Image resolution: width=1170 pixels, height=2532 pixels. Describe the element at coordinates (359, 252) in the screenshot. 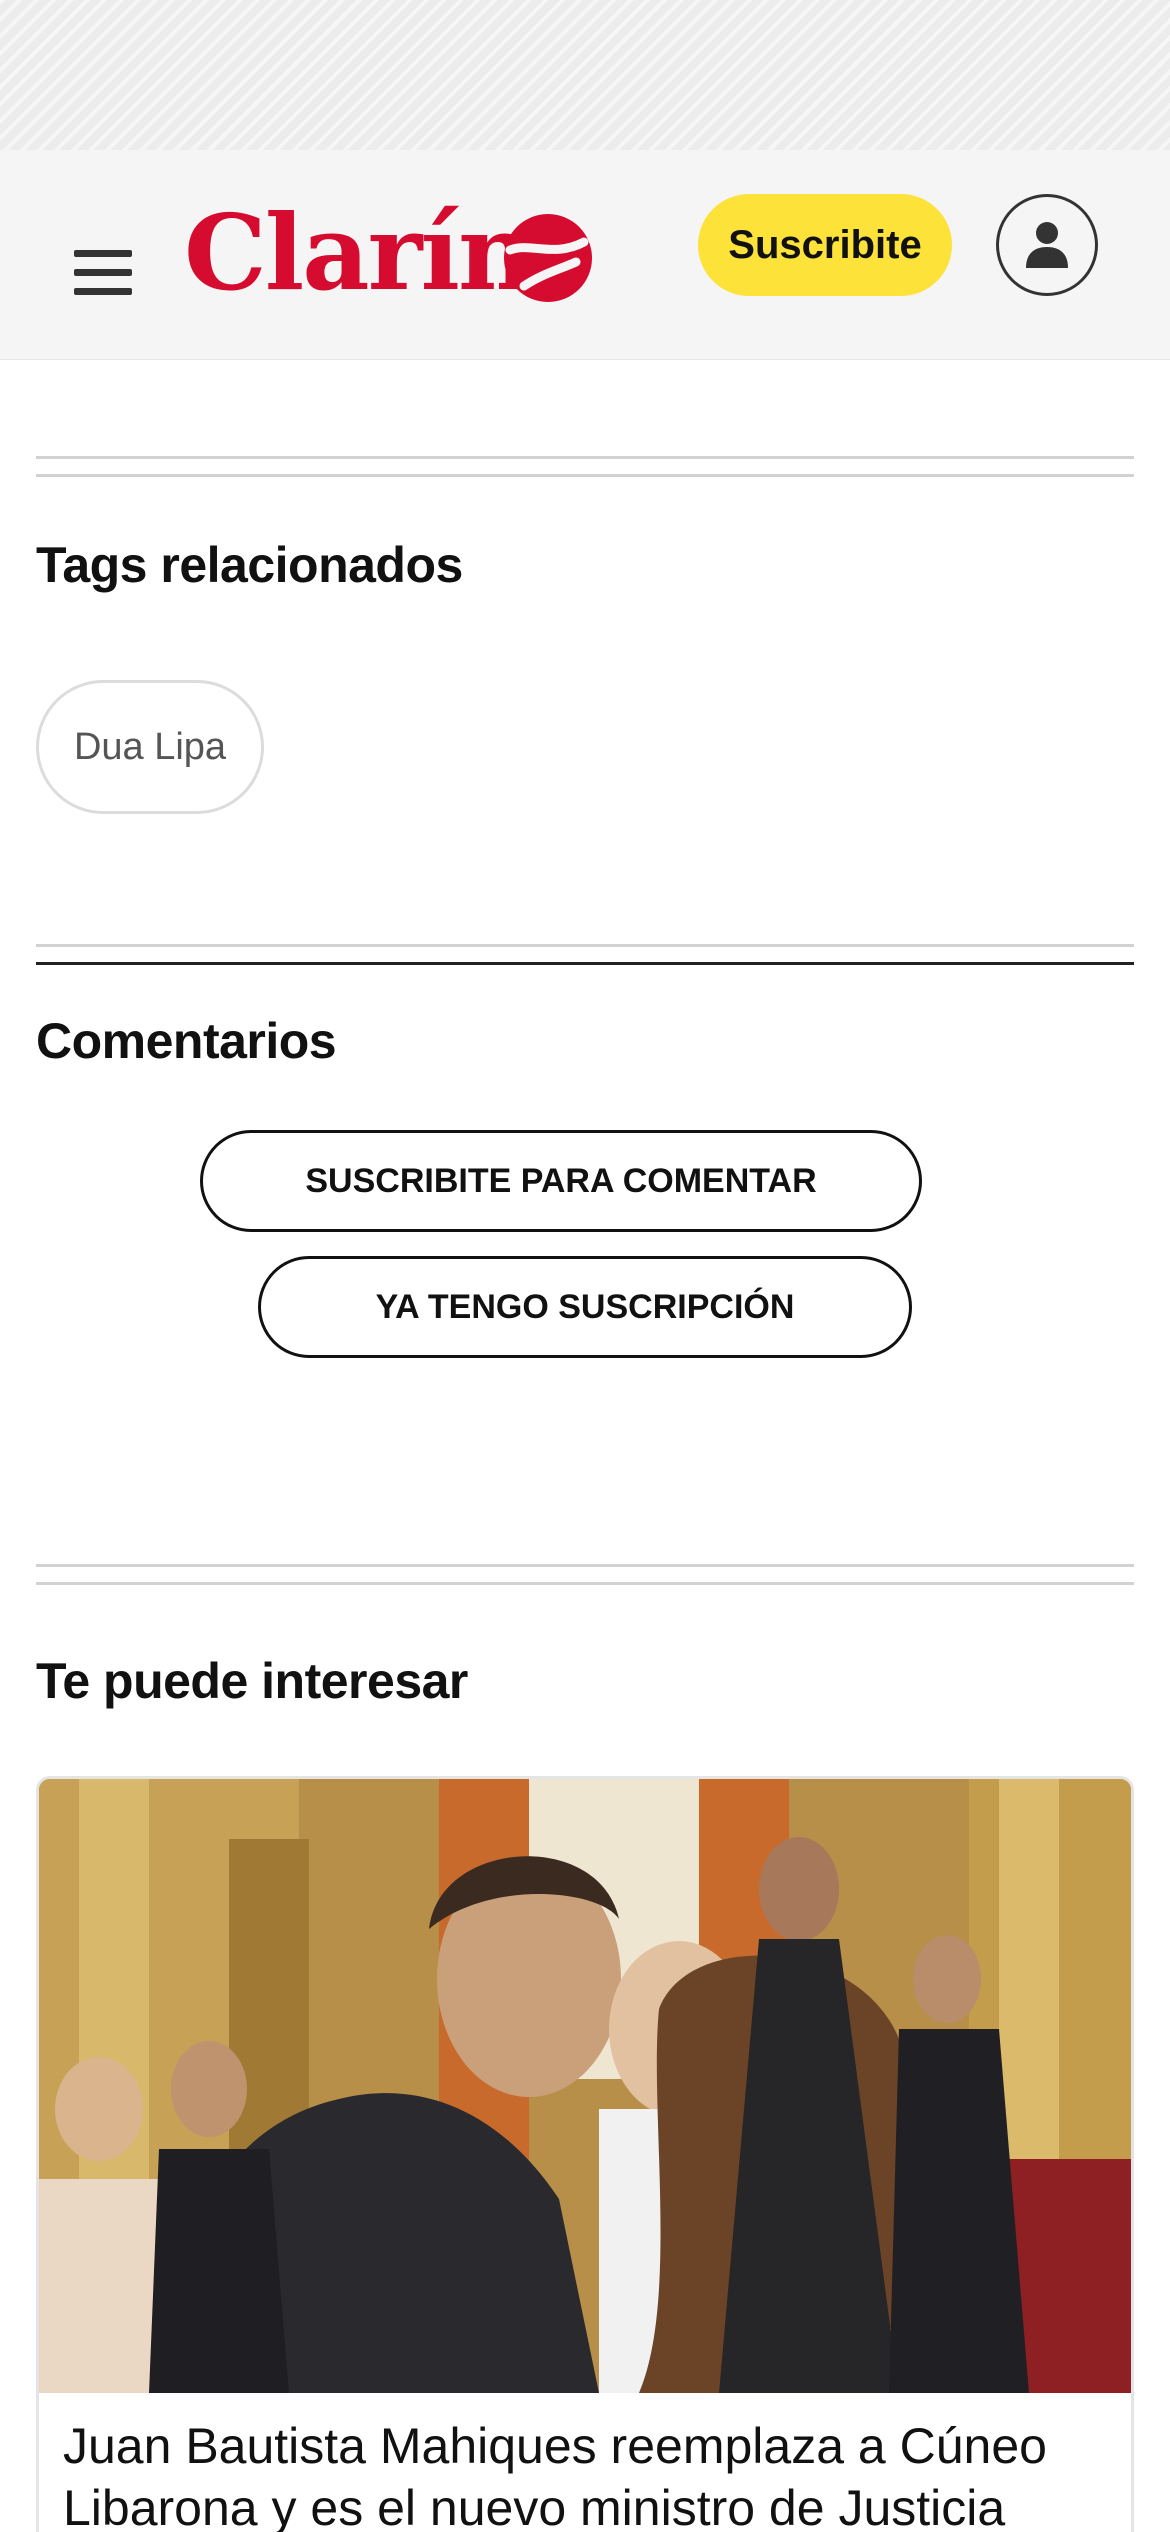

I see `logo-wordmark: Clarín` at that location.